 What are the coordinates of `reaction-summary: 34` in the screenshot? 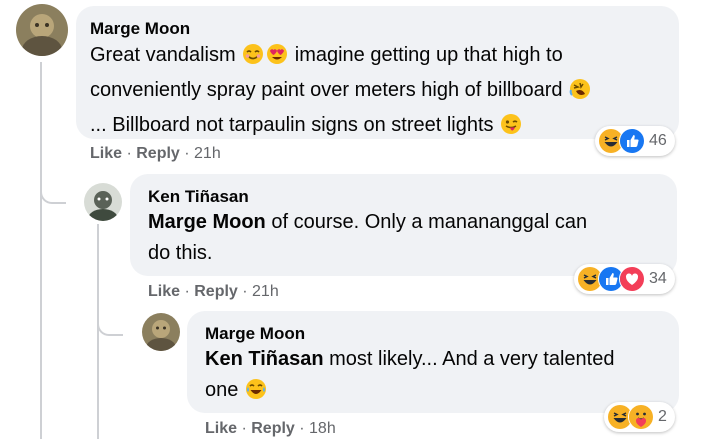 It's located at (624, 279).